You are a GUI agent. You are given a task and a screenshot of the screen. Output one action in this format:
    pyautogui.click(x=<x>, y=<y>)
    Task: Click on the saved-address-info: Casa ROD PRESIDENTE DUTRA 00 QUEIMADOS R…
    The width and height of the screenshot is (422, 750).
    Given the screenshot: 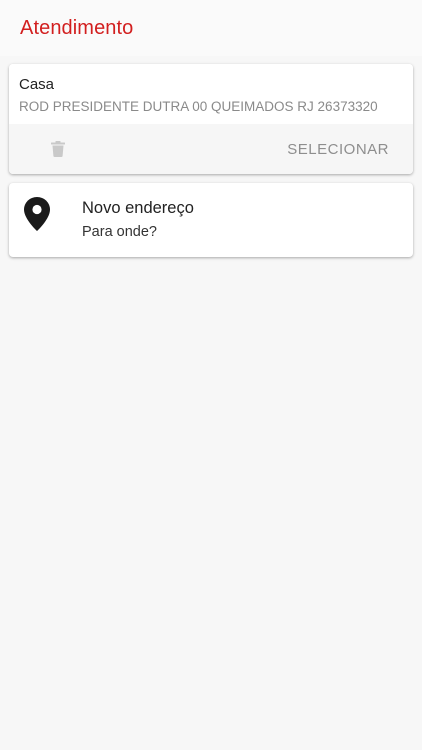 What is the action you would take?
    pyautogui.click(x=211, y=94)
    